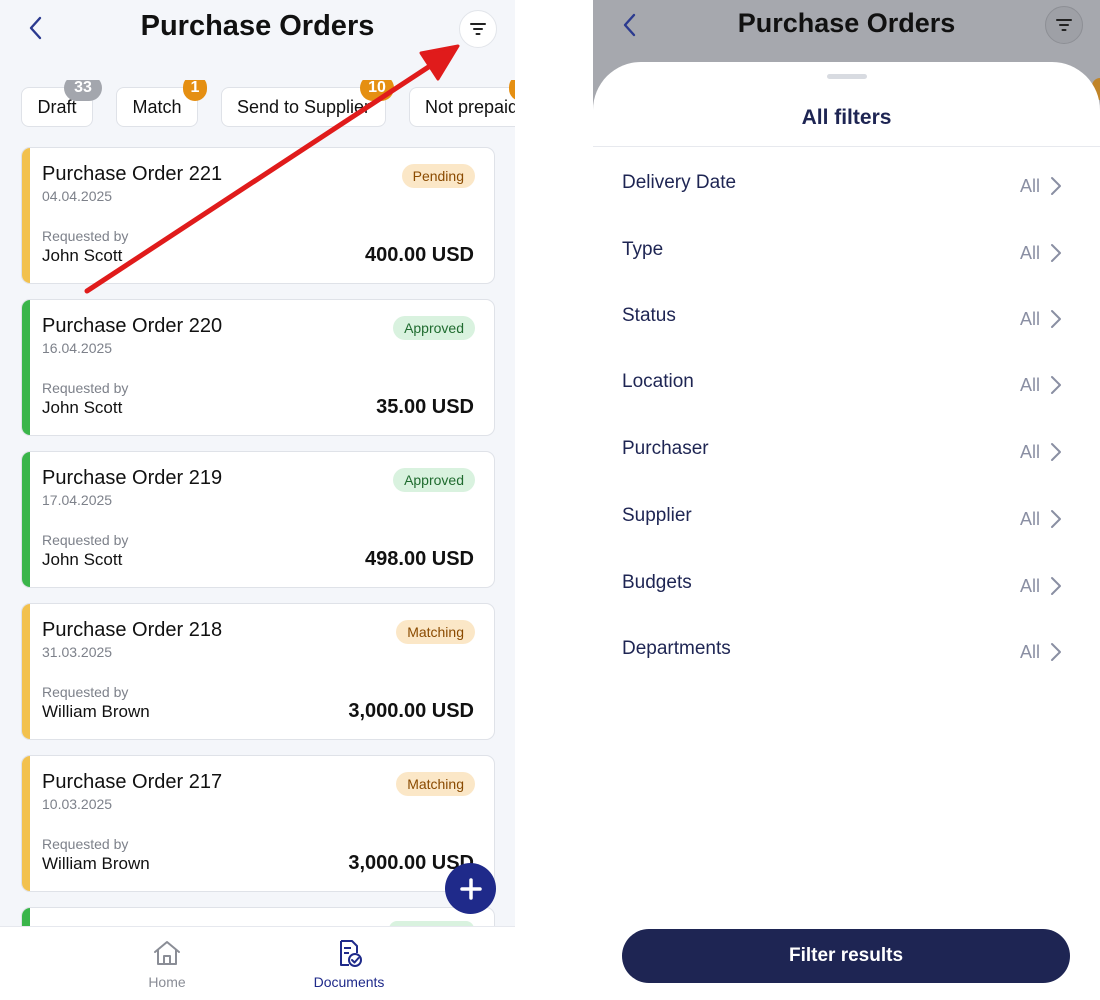 The height and width of the screenshot is (1000, 1100). Describe the element at coordinates (676, 648) in the screenshot. I see `filter-label: Departments` at that location.